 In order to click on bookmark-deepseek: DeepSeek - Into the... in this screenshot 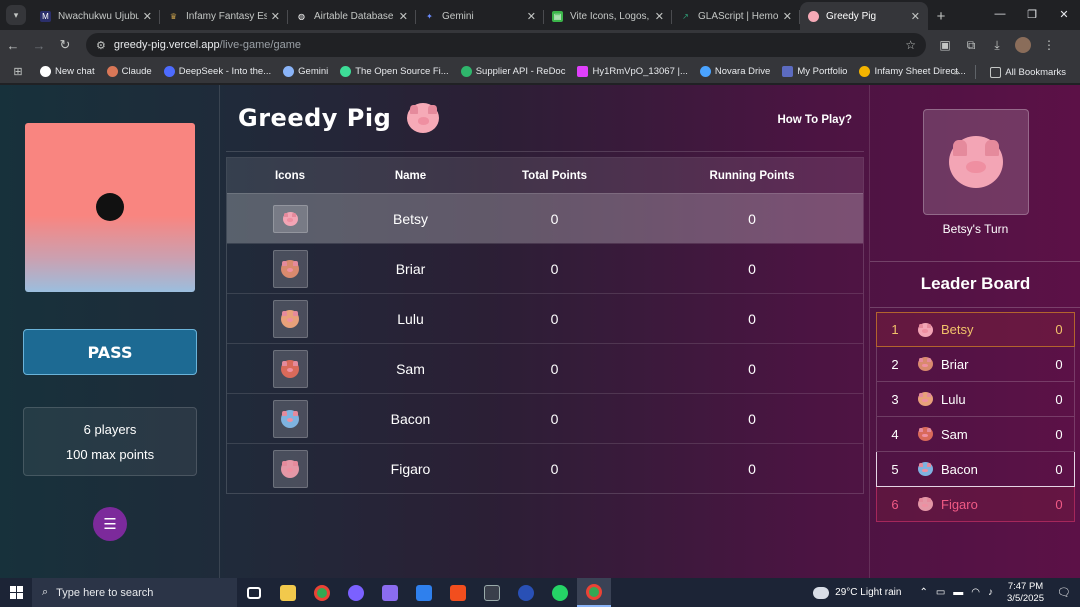, I will do `click(217, 71)`.